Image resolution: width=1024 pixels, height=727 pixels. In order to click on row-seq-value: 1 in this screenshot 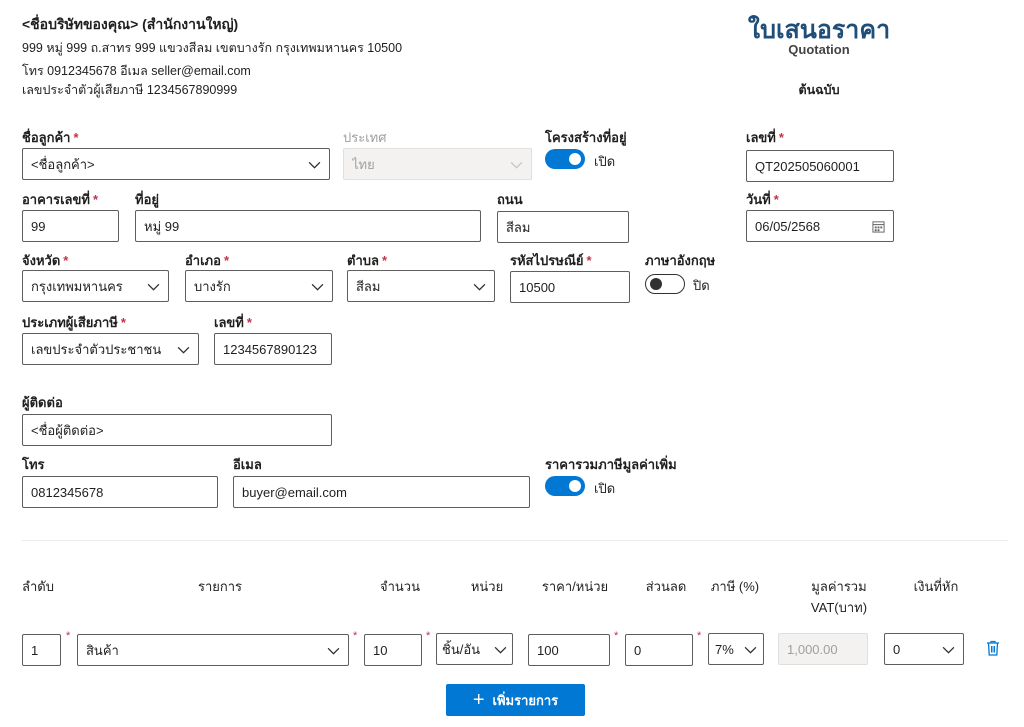, I will do `click(35, 650)`.